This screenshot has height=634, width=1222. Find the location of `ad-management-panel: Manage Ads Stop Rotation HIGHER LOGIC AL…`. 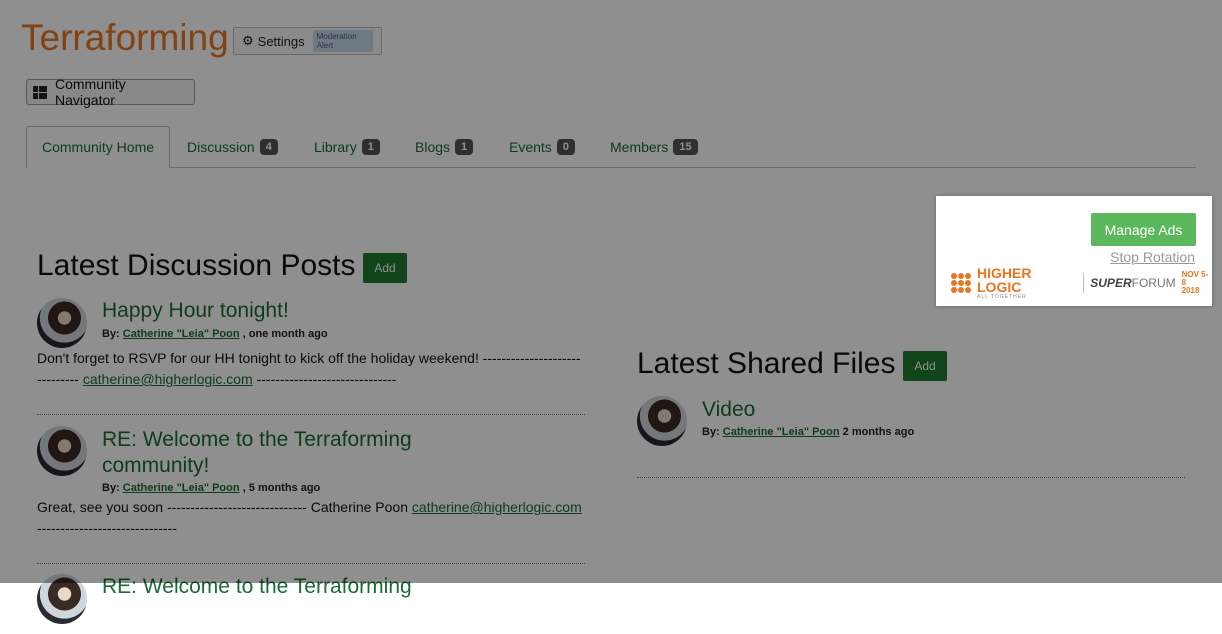

ad-management-panel: Manage Ads Stop Rotation HIGHER LOGIC AL… is located at coordinates (1074, 251).